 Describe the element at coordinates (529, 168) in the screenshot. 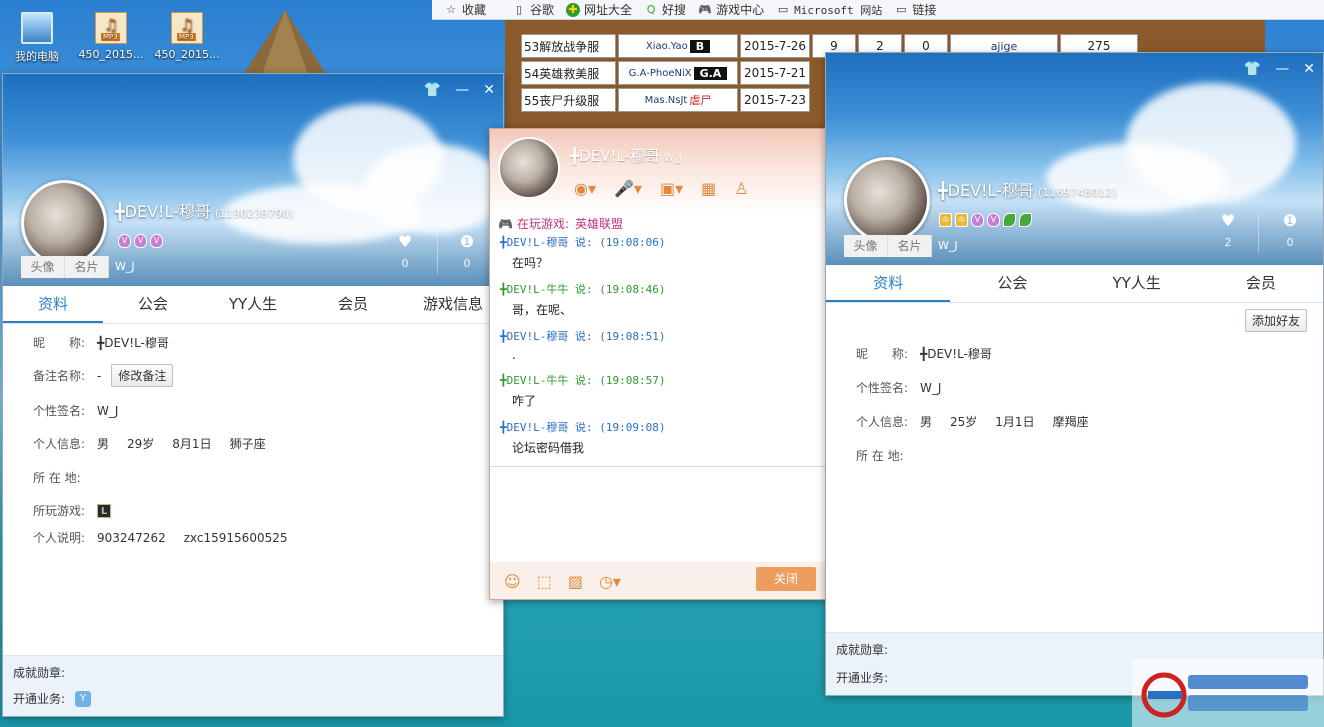

I see `chat-avatar` at that location.